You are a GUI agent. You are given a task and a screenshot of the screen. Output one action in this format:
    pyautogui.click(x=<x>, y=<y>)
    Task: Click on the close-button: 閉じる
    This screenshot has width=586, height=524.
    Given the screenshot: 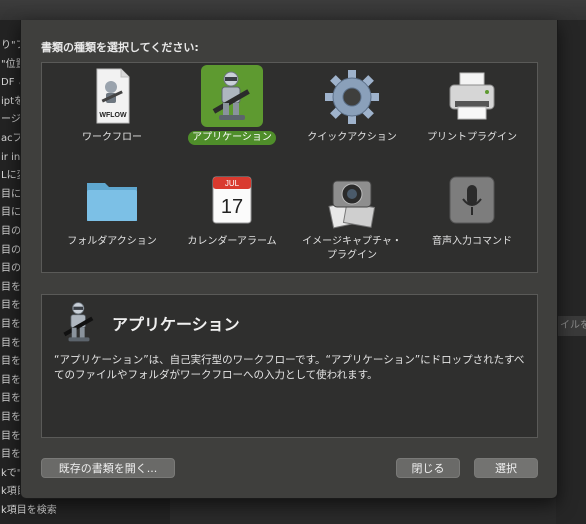 What is the action you would take?
    pyautogui.click(x=428, y=468)
    